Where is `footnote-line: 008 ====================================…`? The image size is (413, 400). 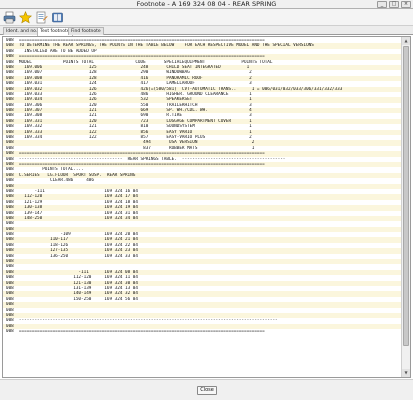
footnote-line: 008 ====================================… is located at coordinates (135, 332).